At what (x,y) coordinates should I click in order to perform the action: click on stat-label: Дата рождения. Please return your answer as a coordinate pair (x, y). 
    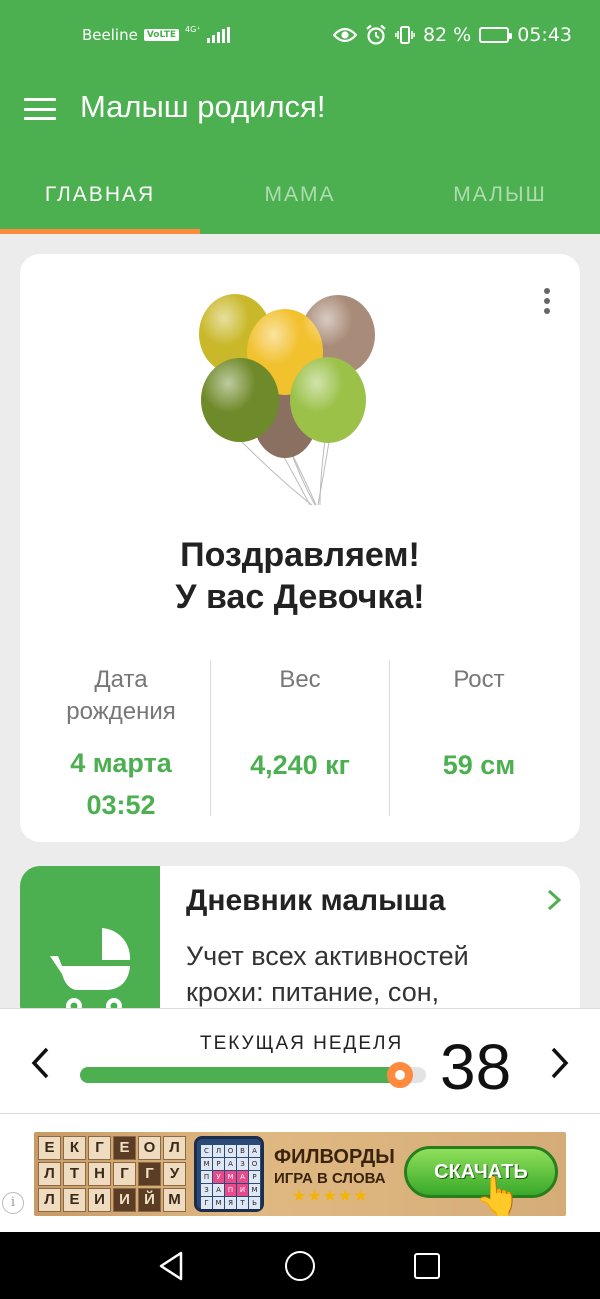
    Looking at the image, I should click on (121, 694).